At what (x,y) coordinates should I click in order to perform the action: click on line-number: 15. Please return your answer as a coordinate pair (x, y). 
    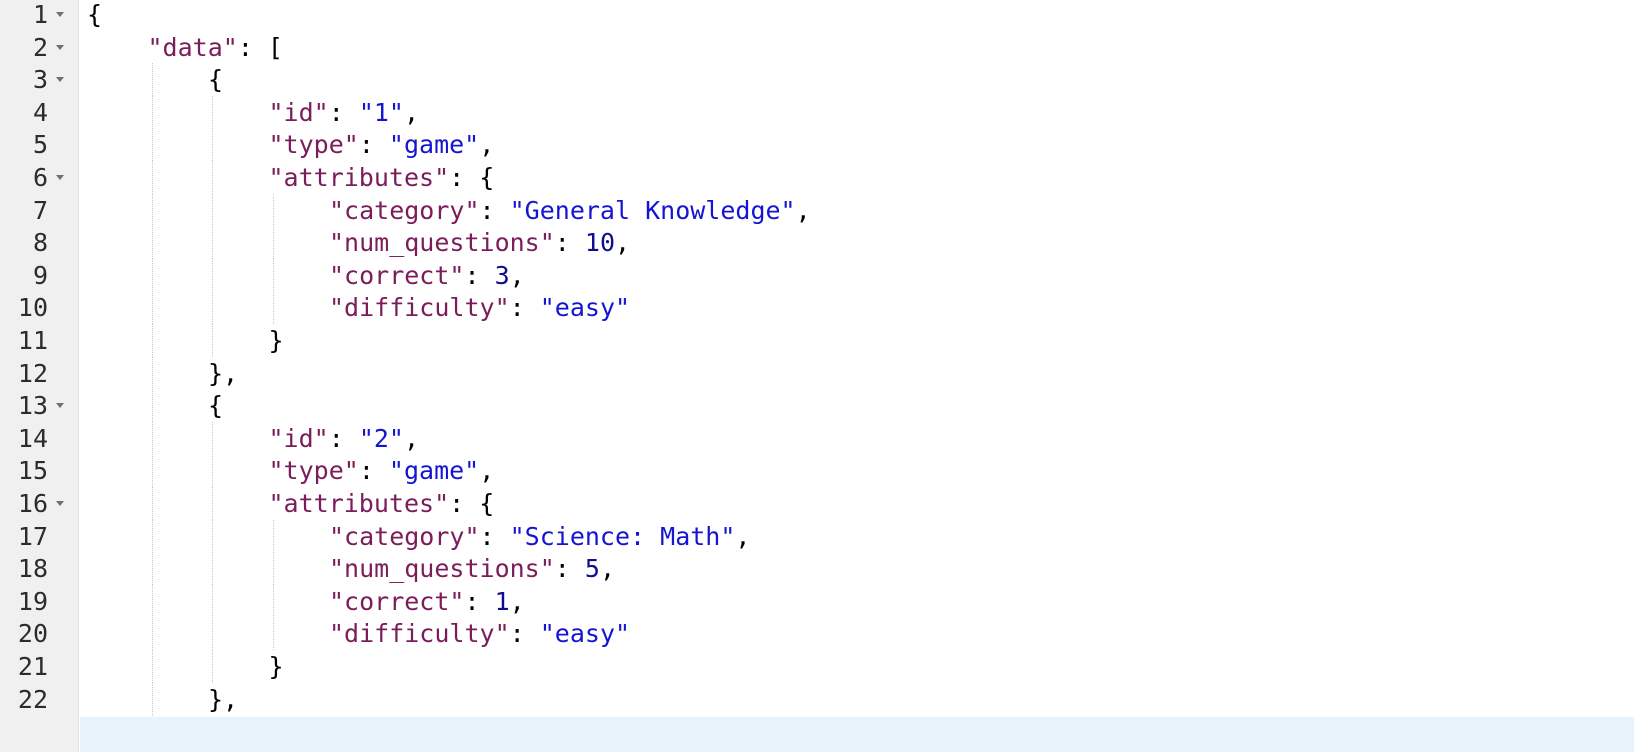
    Looking at the image, I should click on (32, 471).